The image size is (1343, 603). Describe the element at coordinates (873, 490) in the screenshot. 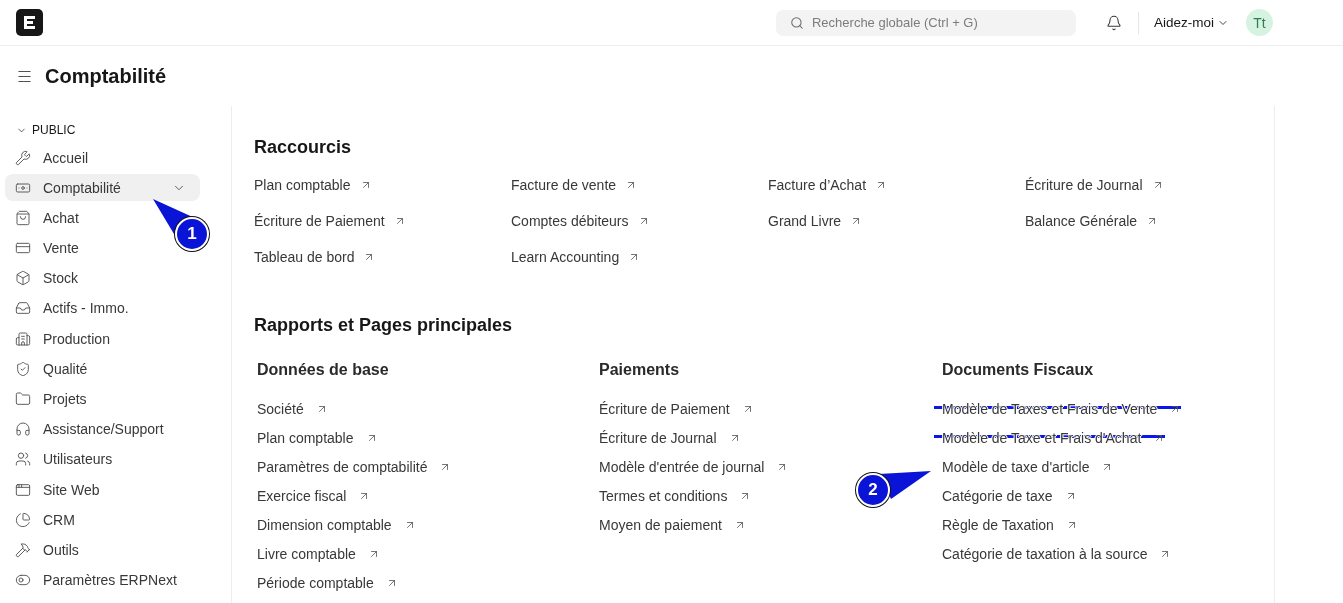

I see `step-marker: 2` at that location.